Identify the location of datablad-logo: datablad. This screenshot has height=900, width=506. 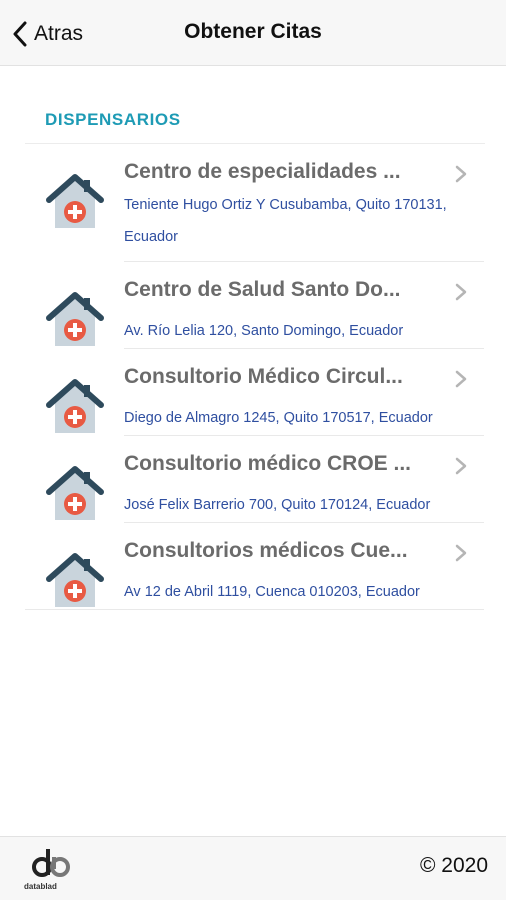
(47, 870).